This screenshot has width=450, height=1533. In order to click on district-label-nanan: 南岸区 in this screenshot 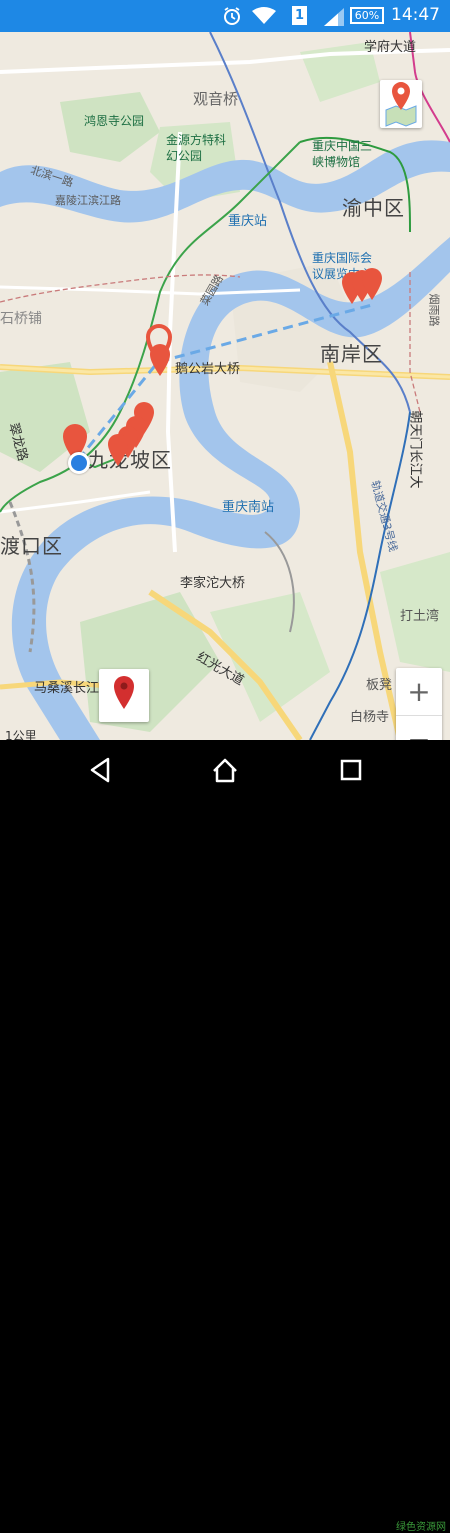, I will do `click(351, 354)`.